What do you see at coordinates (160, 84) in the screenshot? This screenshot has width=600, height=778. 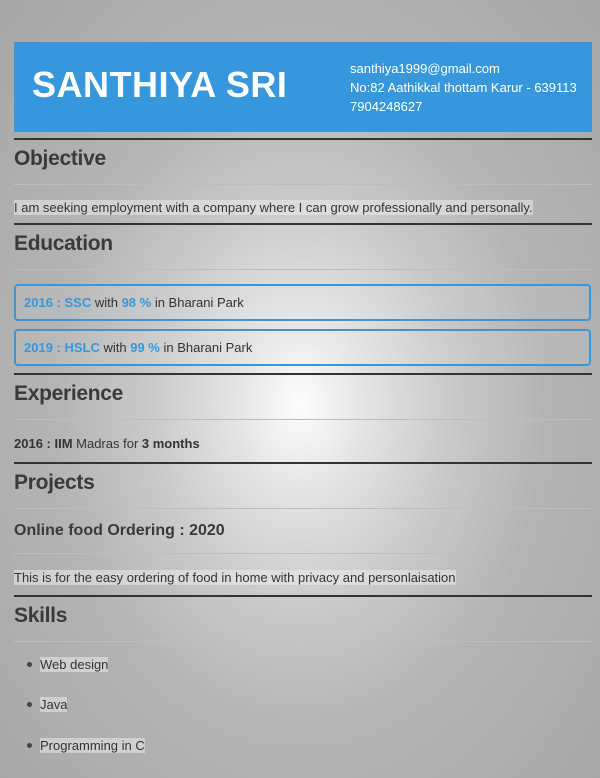 I see `candidate-name: SANTHIYA SRI` at bounding box center [160, 84].